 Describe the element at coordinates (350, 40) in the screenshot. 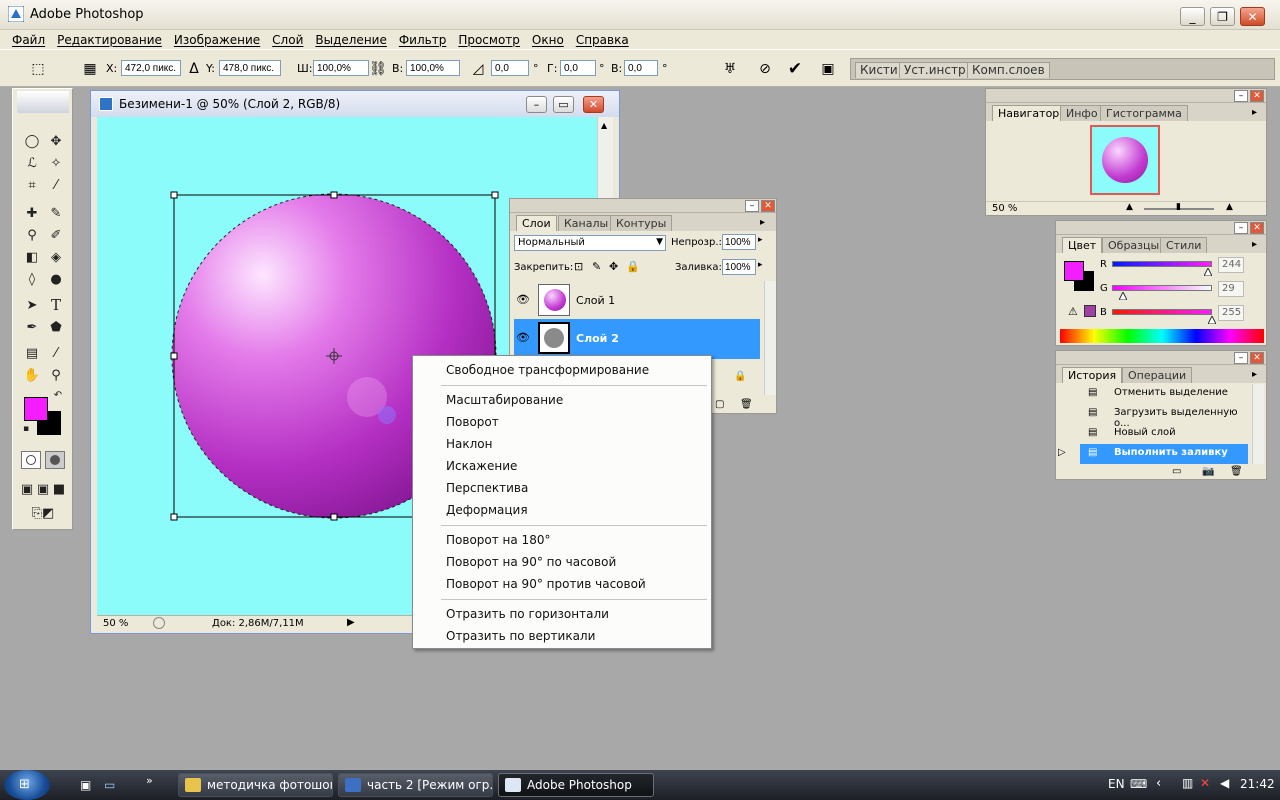

I see `menu-select: Выделение` at that location.